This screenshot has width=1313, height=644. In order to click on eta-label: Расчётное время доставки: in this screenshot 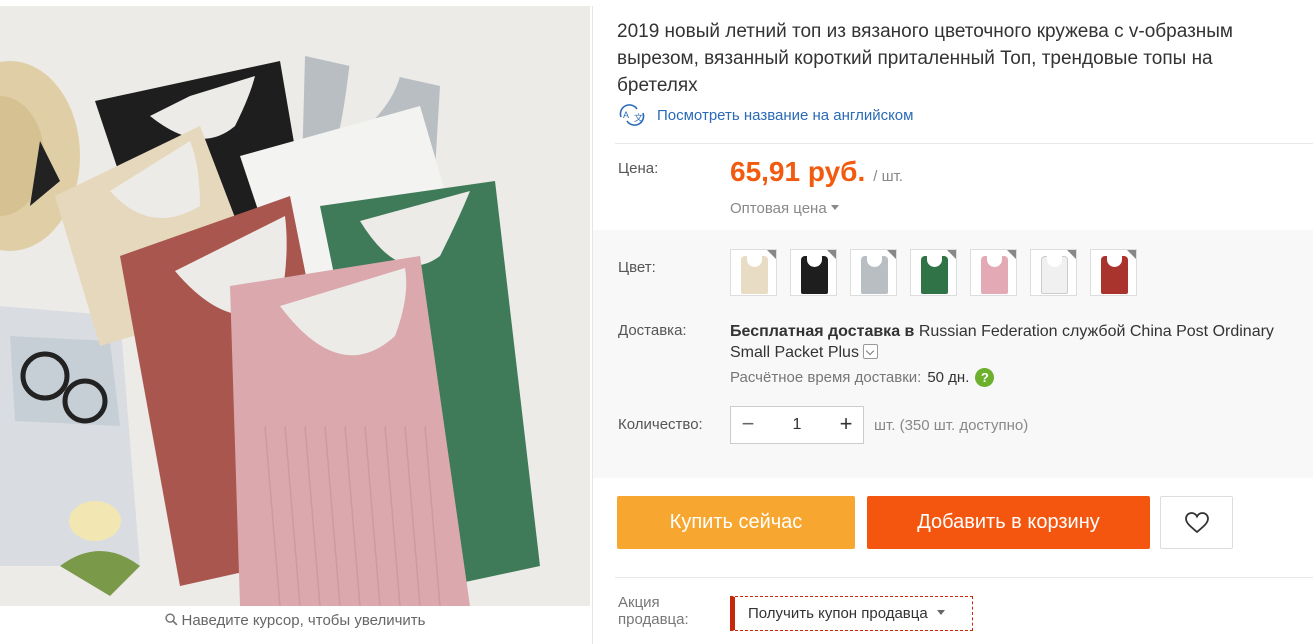, I will do `click(826, 377)`.